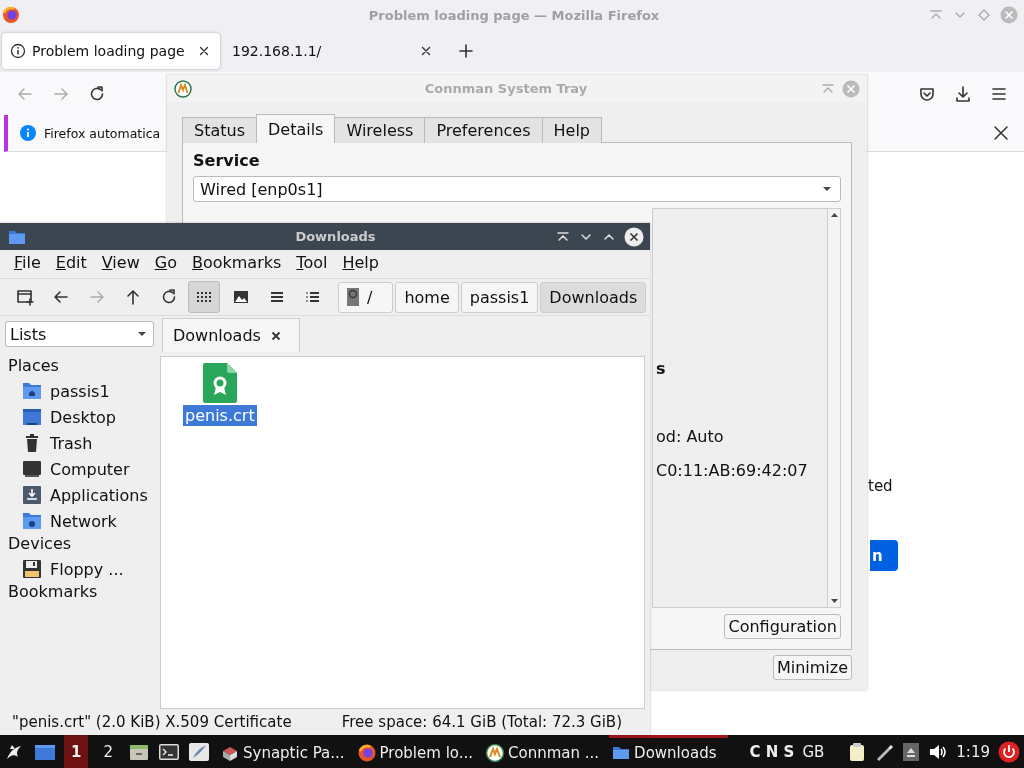  I want to click on tab: Status, so click(219, 130).